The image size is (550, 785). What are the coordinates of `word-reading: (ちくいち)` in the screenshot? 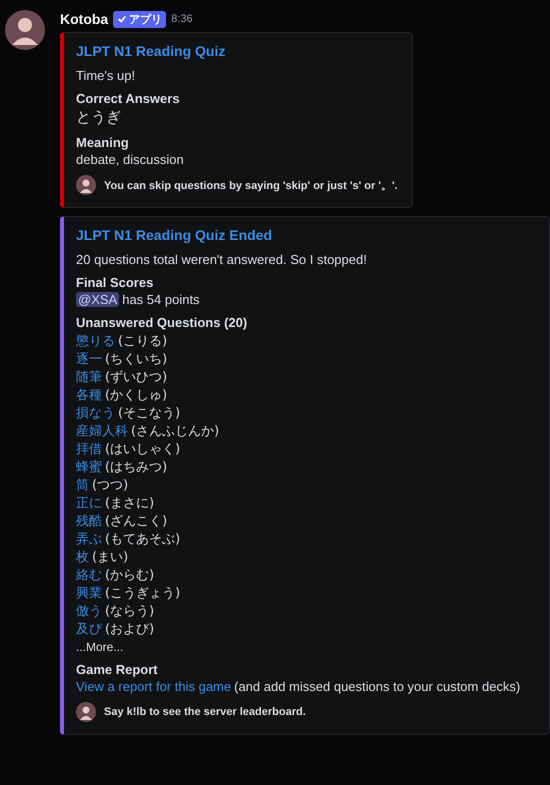 It's located at (136, 359).